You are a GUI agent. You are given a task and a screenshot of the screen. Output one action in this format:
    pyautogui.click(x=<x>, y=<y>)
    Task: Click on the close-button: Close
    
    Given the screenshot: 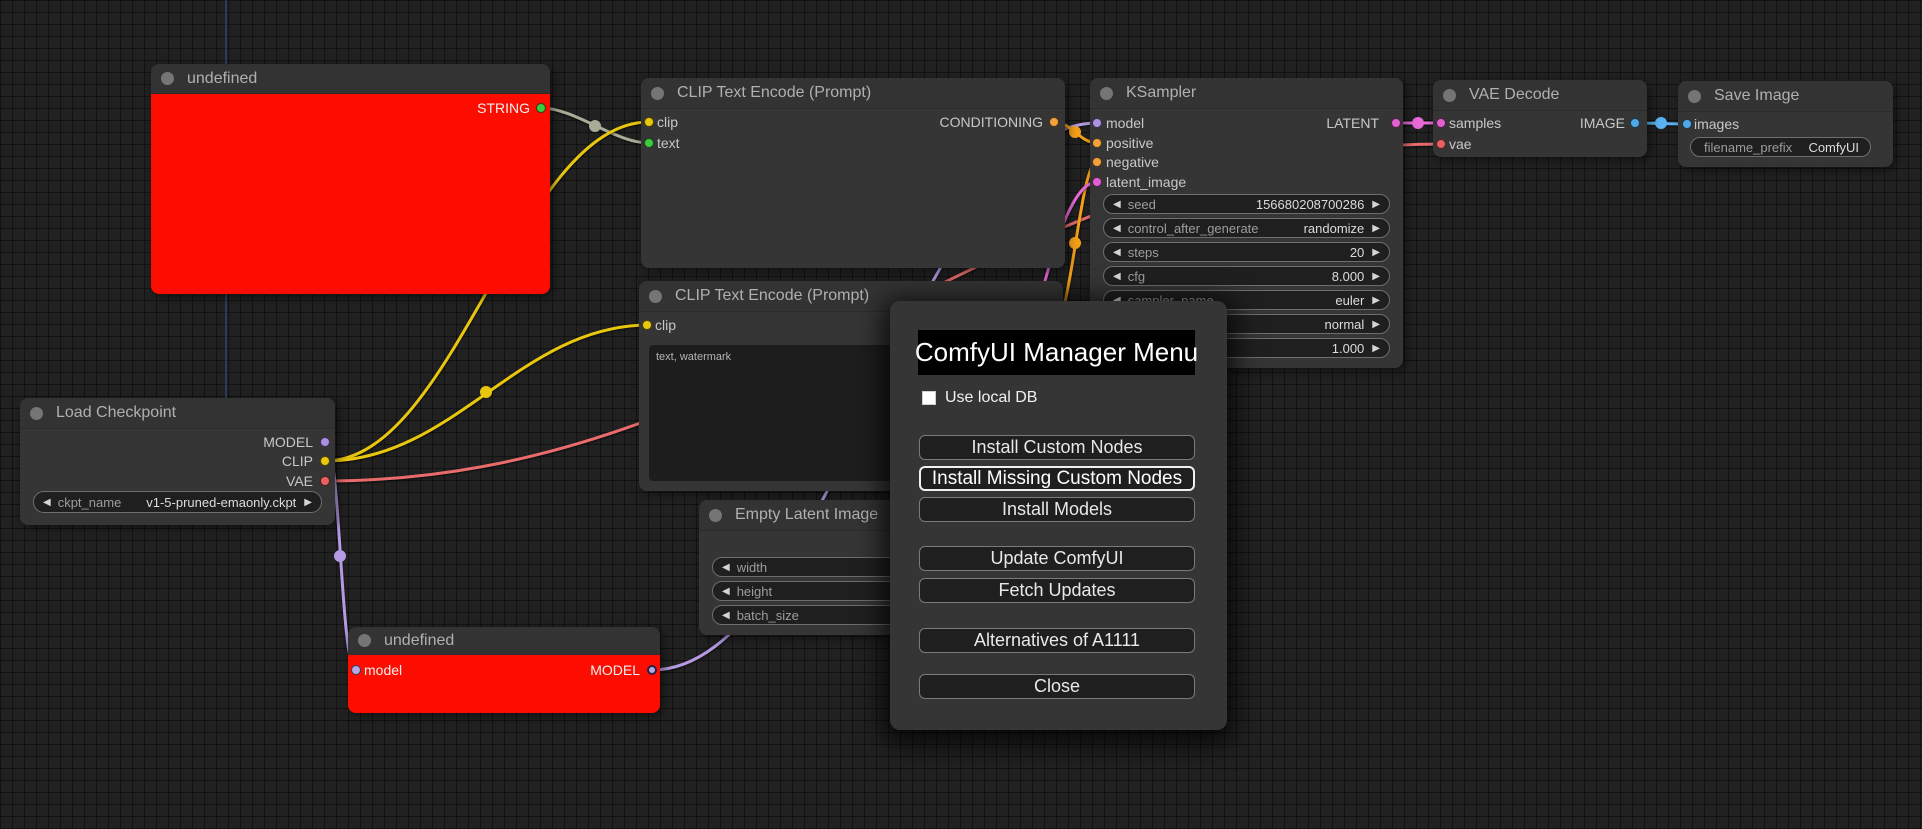 What is the action you would take?
    pyautogui.click(x=1057, y=686)
    